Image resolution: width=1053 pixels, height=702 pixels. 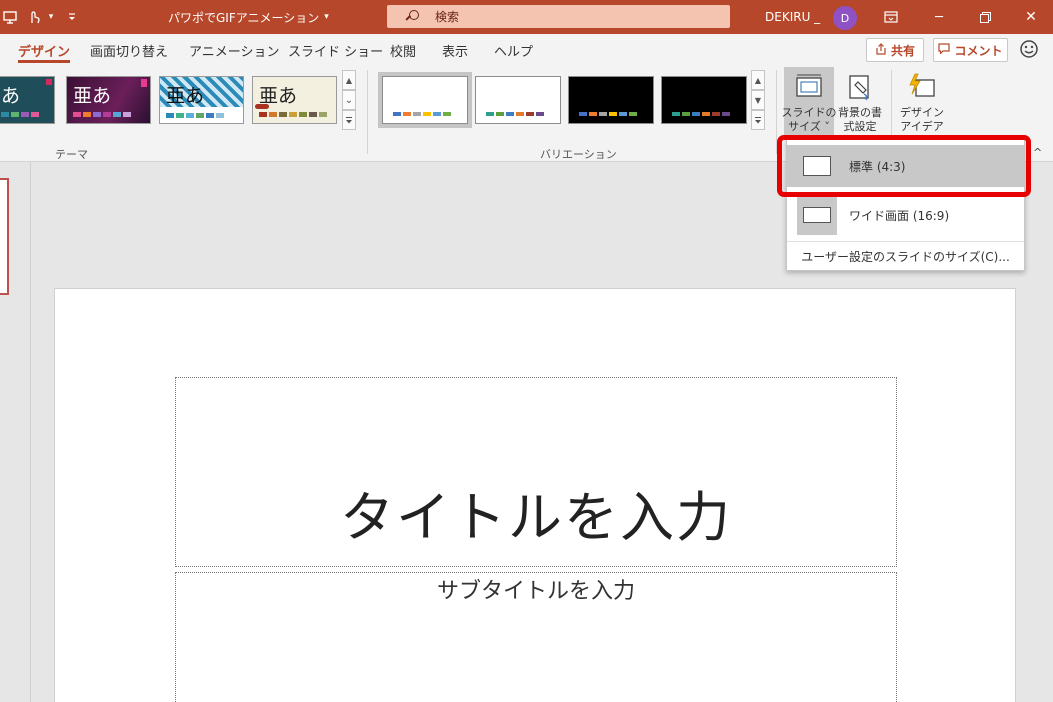 What do you see at coordinates (367, 112) in the screenshot?
I see `group-divider` at bounding box center [367, 112].